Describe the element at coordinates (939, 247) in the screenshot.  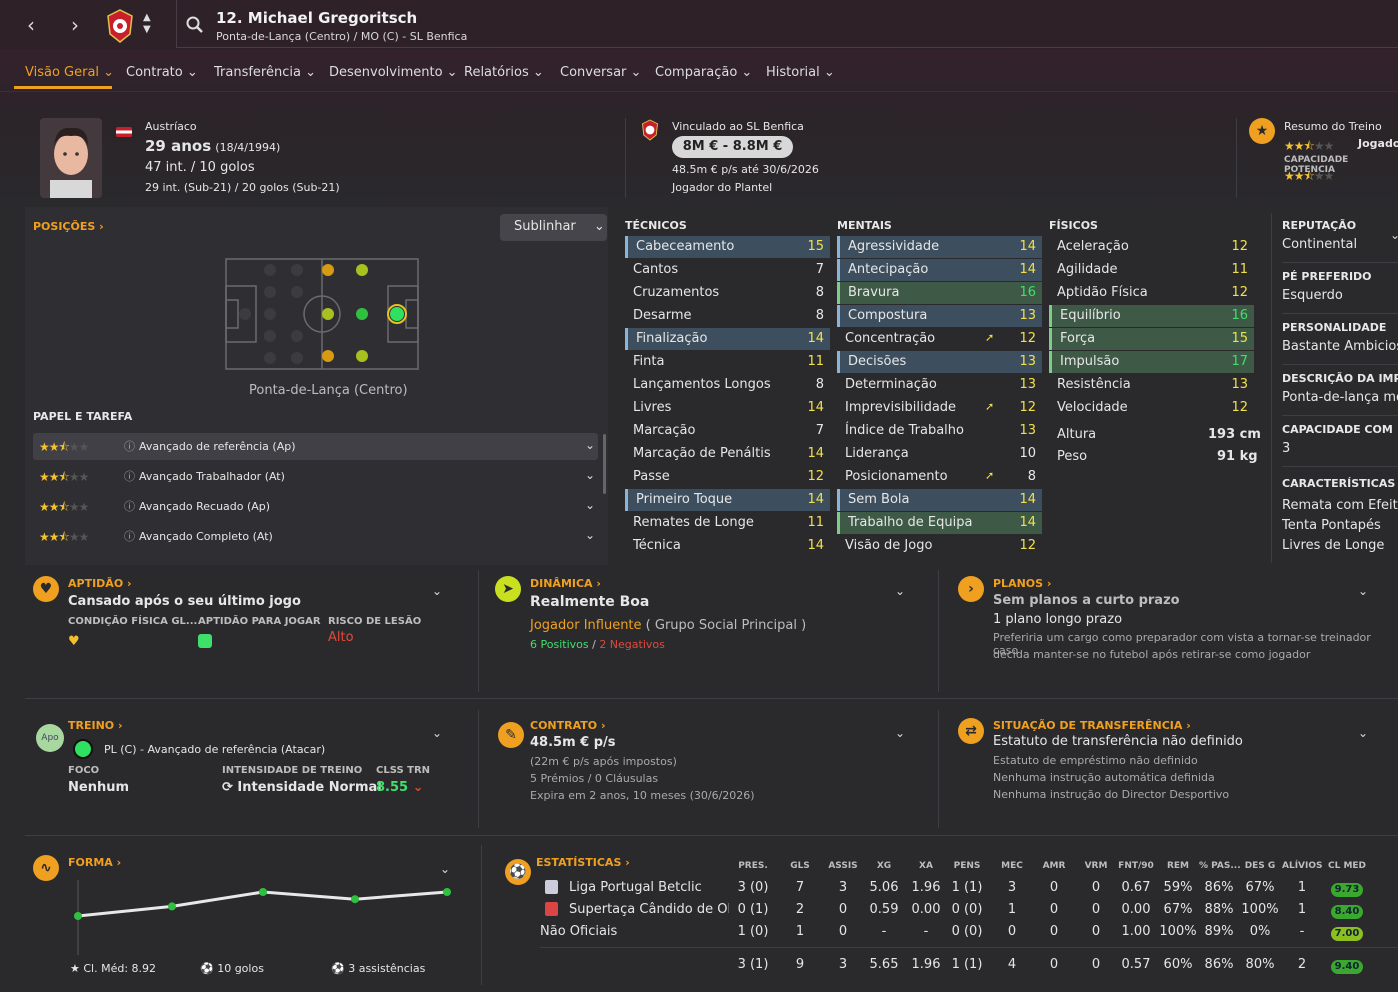
I see `attribute-row: Agressividade 14` at that location.